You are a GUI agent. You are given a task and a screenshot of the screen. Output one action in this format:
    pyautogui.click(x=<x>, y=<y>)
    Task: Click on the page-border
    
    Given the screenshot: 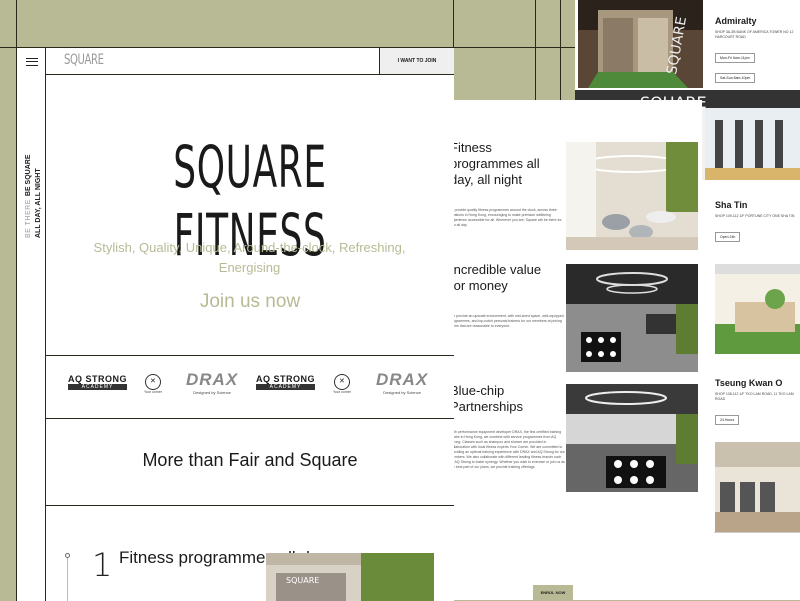 What is the action you would take?
    pyautogui.click(x=757, y=532)
    